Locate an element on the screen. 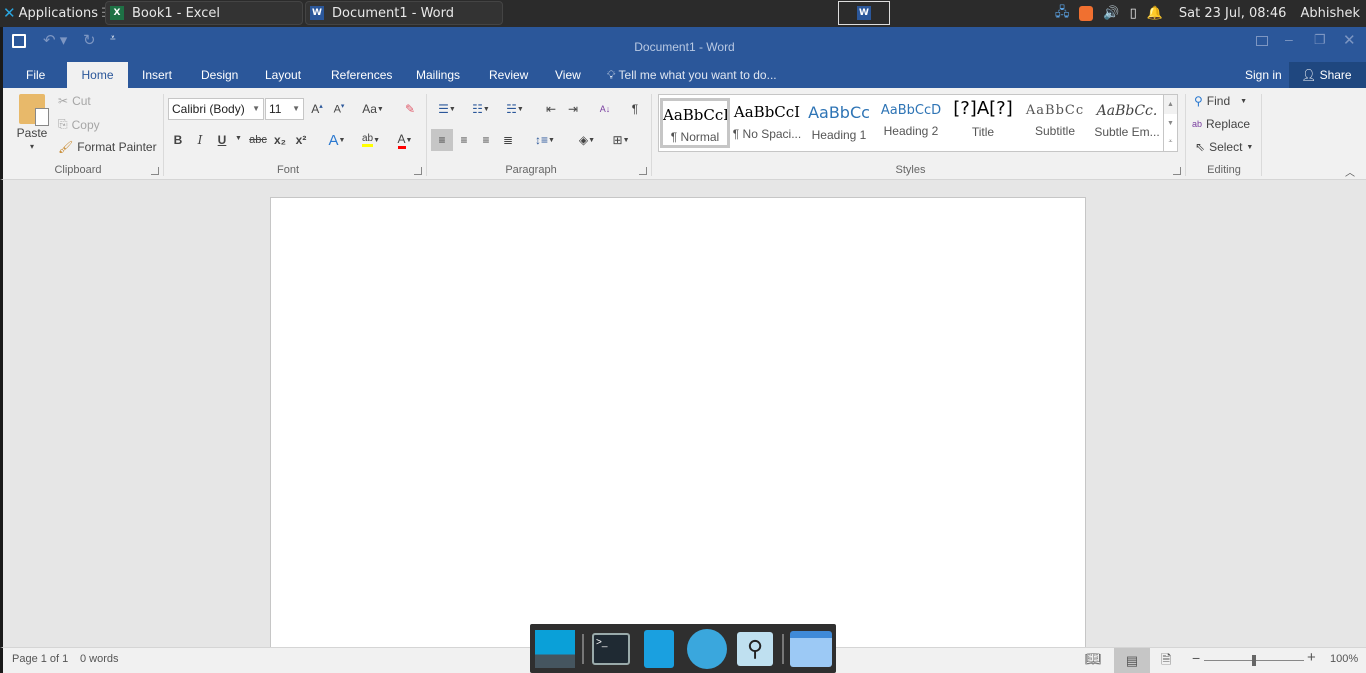 This screenshot has width=1366, height=673. tab-home: Home is located at coordinates (97, 75).